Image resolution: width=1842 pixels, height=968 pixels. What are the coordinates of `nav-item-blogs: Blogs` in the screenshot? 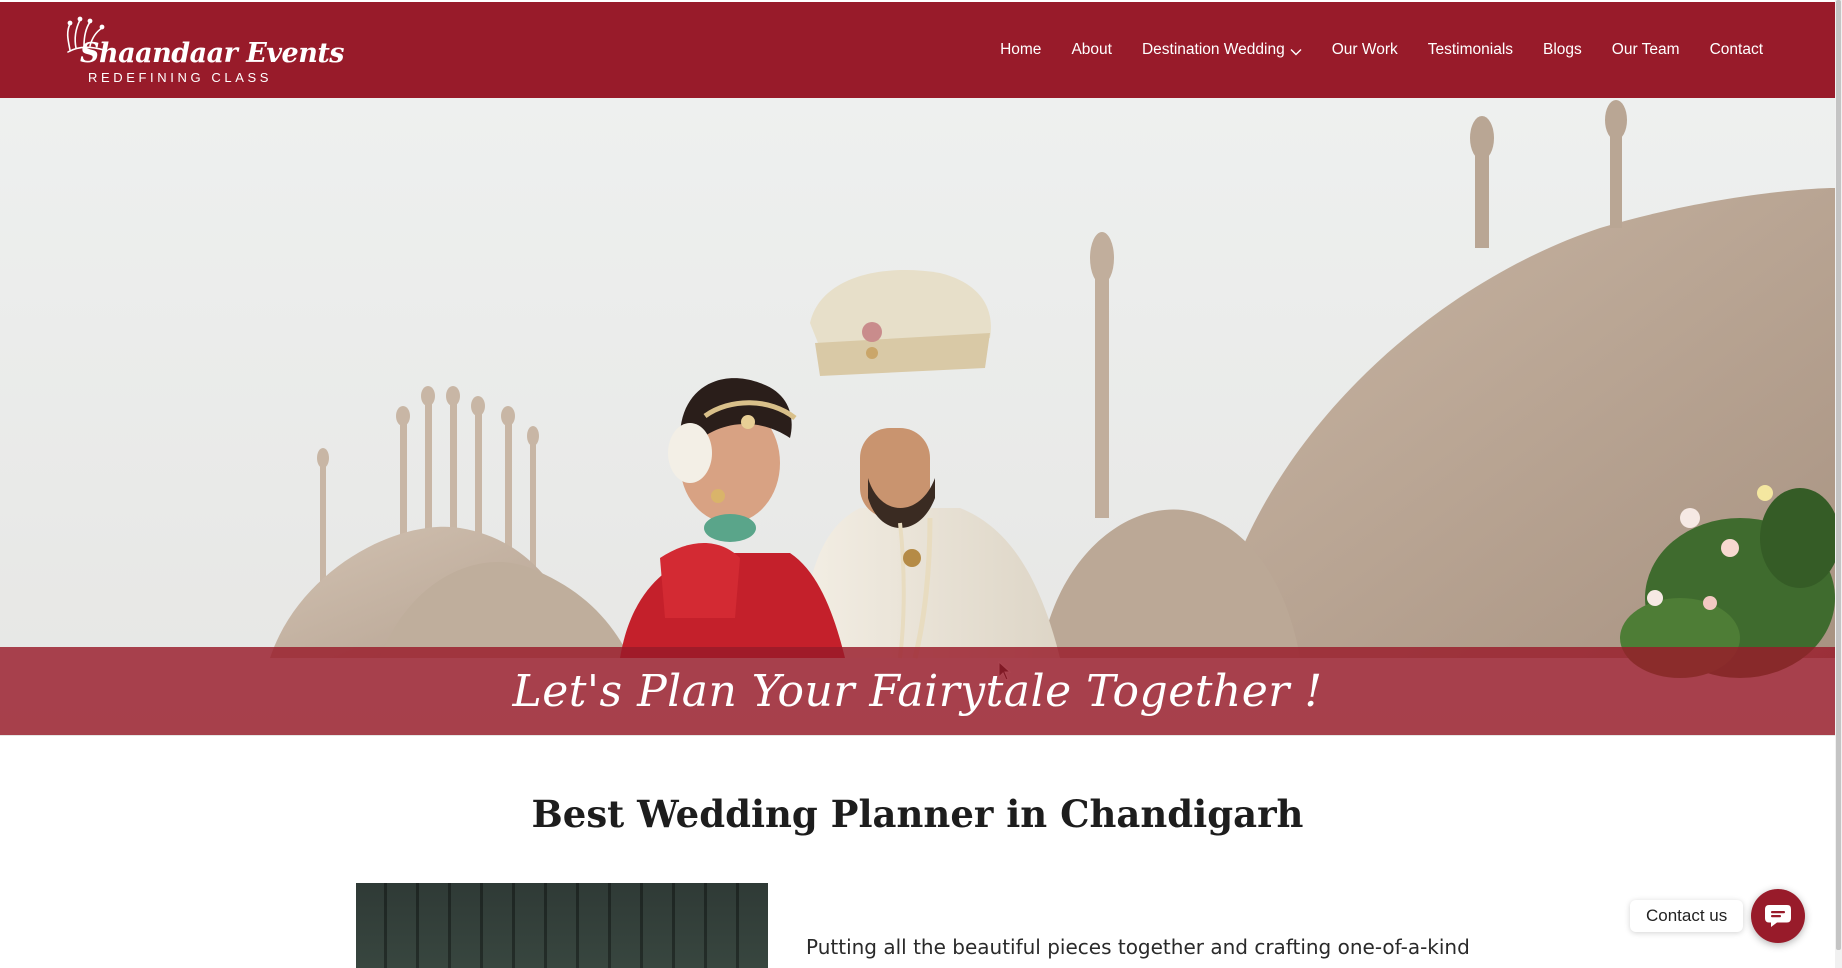 It's located at (1562, 50).